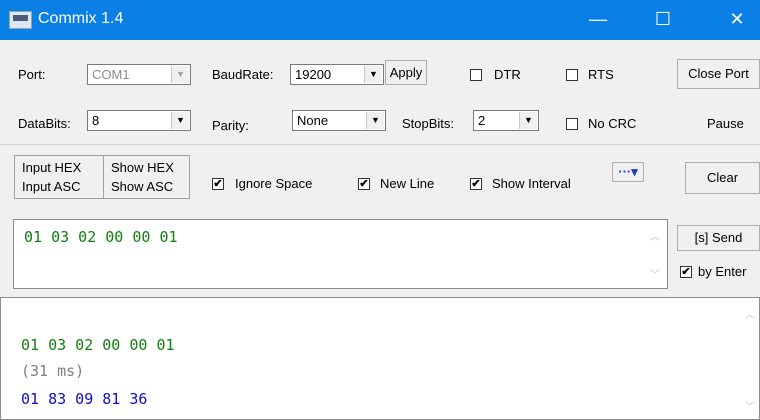  What do you see at coordinates (482, 120) in the screenshot?
I see `stopbits-value: 2` at bounding box center [482, 120].